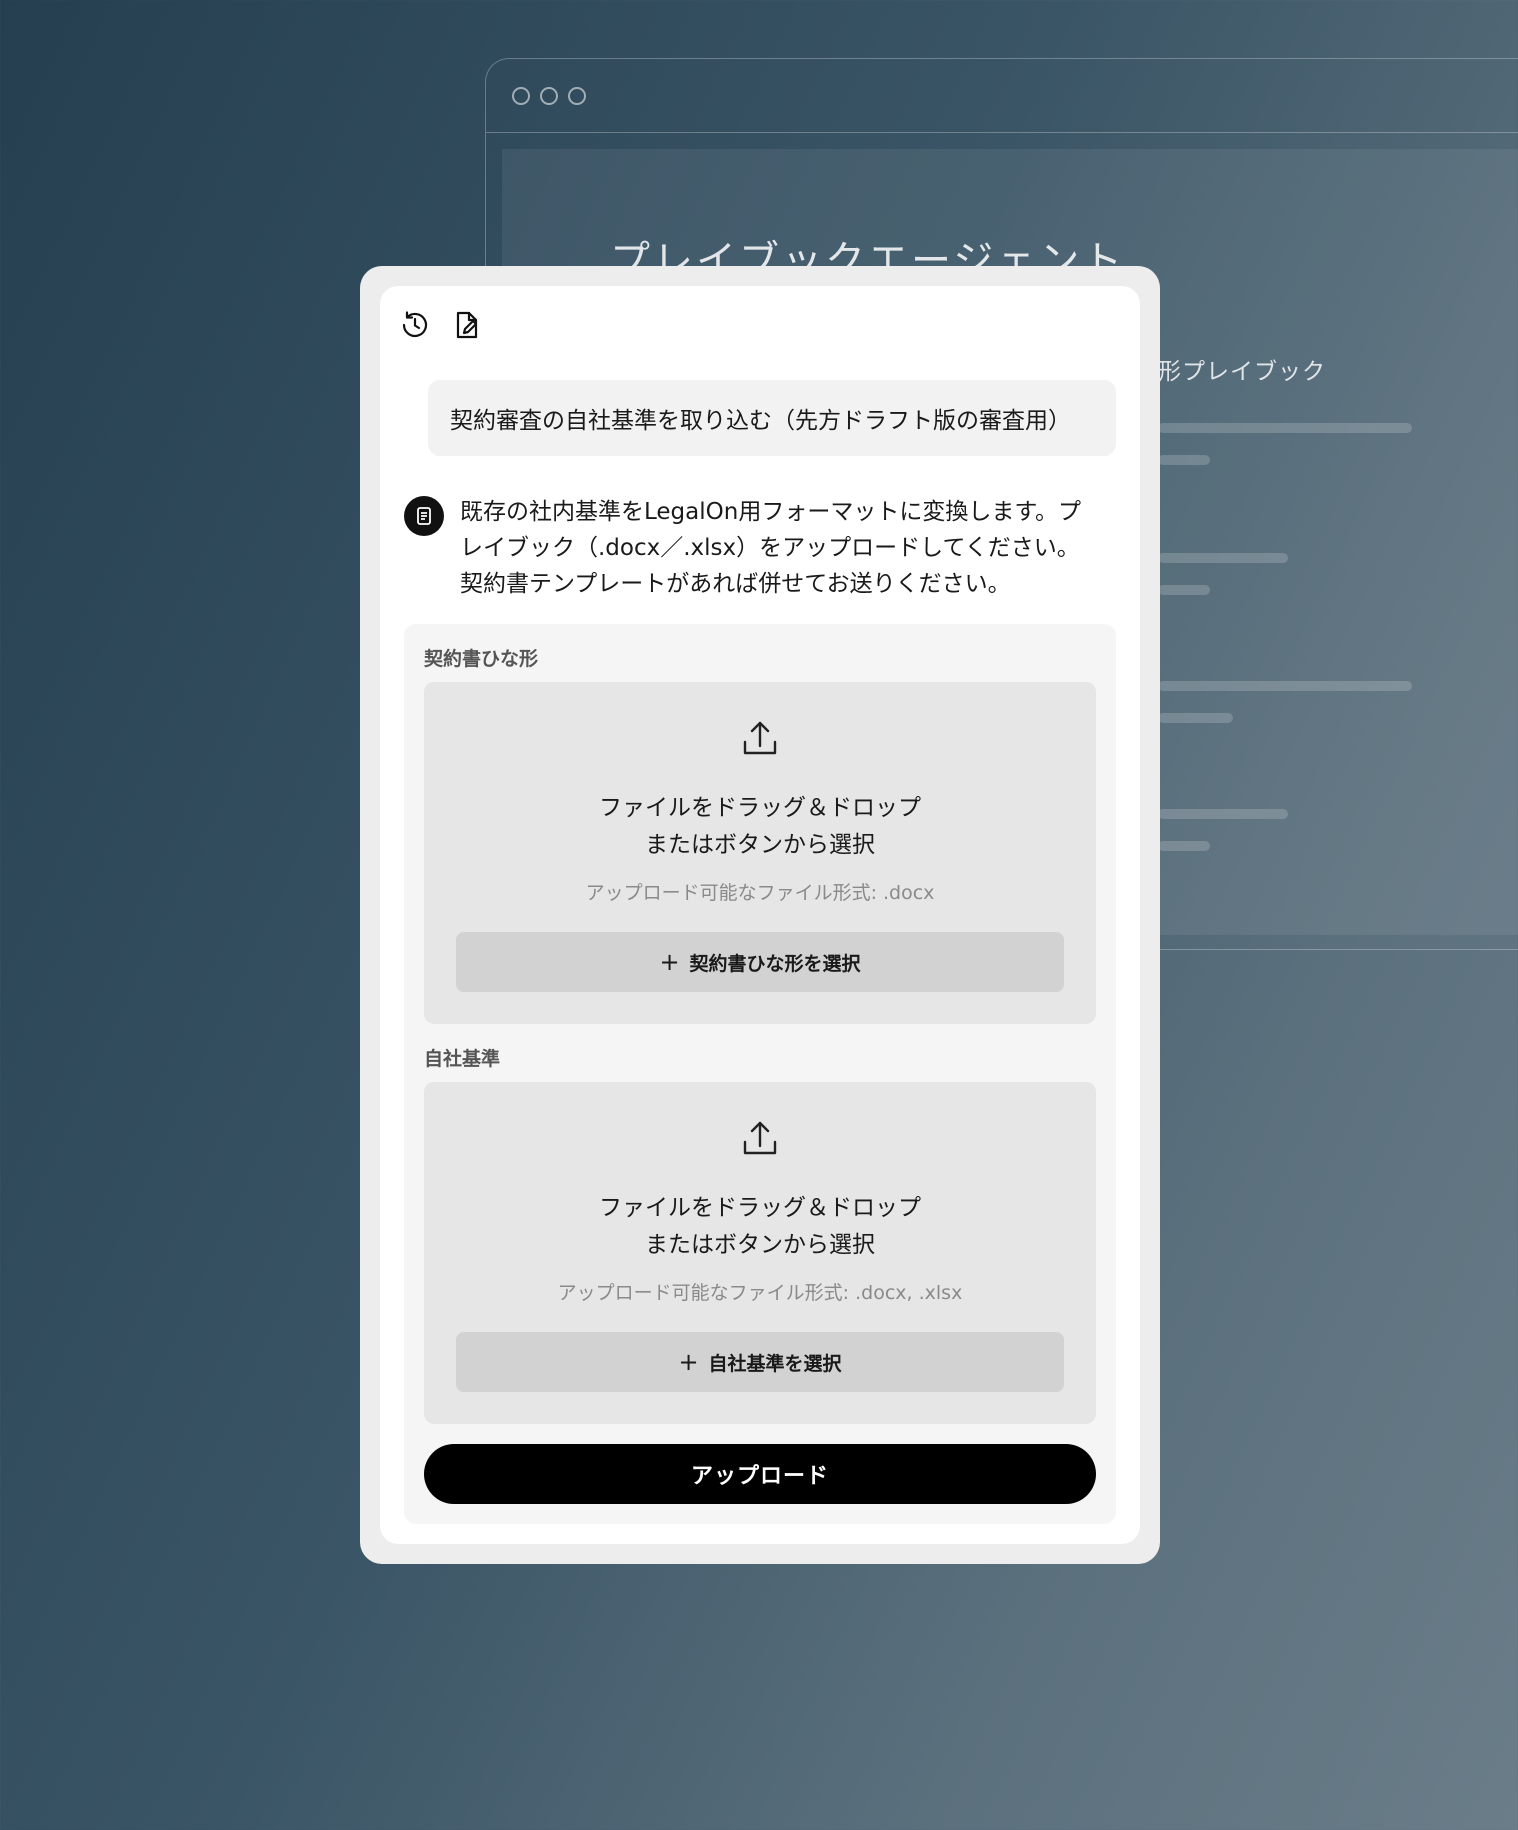 The height and width of the screenshot is (1830, 1518). What do you see at coordinates (1002, 96) in the screenshot?
I see `background-titlebar` at bounding box center [1002, 96].